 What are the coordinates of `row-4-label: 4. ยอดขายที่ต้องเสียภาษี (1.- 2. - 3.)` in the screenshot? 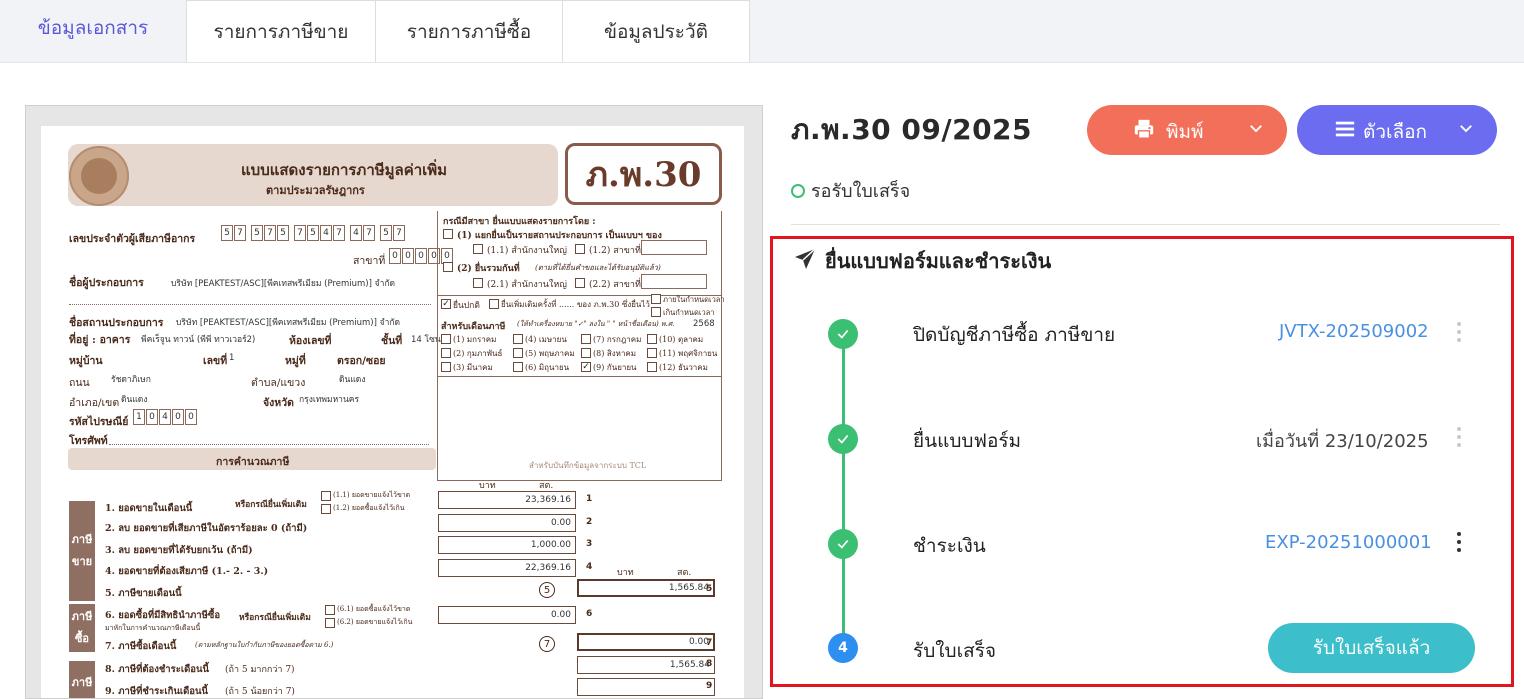 It's located at (187, 571).